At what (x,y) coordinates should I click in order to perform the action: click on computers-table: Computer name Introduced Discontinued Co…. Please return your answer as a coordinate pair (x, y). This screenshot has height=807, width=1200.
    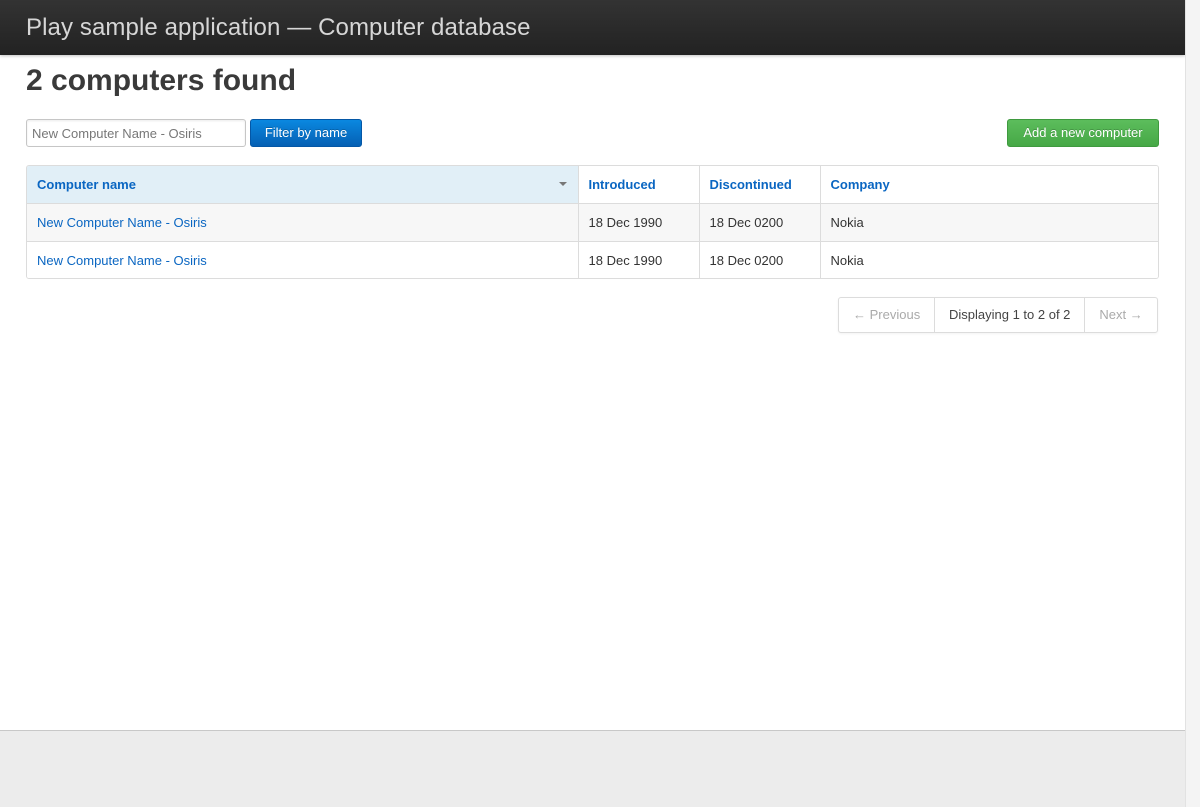
    Looking at the image, I should click on (592, 222).